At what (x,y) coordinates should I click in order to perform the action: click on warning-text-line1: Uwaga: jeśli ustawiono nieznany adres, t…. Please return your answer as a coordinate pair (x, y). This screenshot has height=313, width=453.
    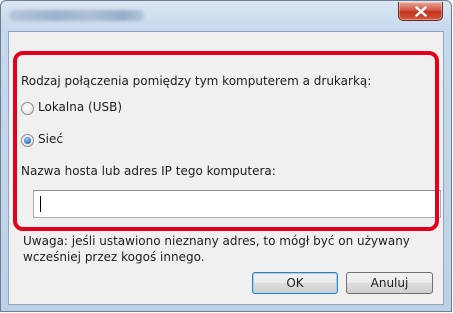
    Looking at the image, I should click on (216, 241).